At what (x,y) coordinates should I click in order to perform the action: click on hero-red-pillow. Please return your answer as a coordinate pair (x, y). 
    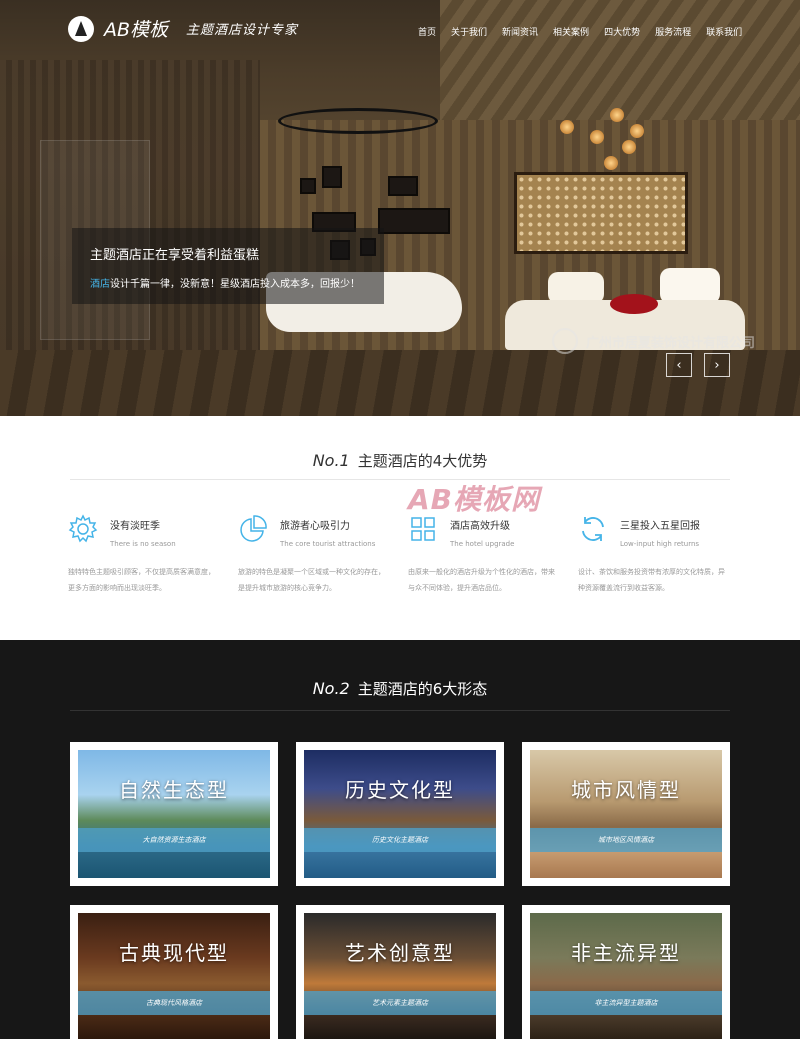
    Looking at the image, I should click on (634, 304).